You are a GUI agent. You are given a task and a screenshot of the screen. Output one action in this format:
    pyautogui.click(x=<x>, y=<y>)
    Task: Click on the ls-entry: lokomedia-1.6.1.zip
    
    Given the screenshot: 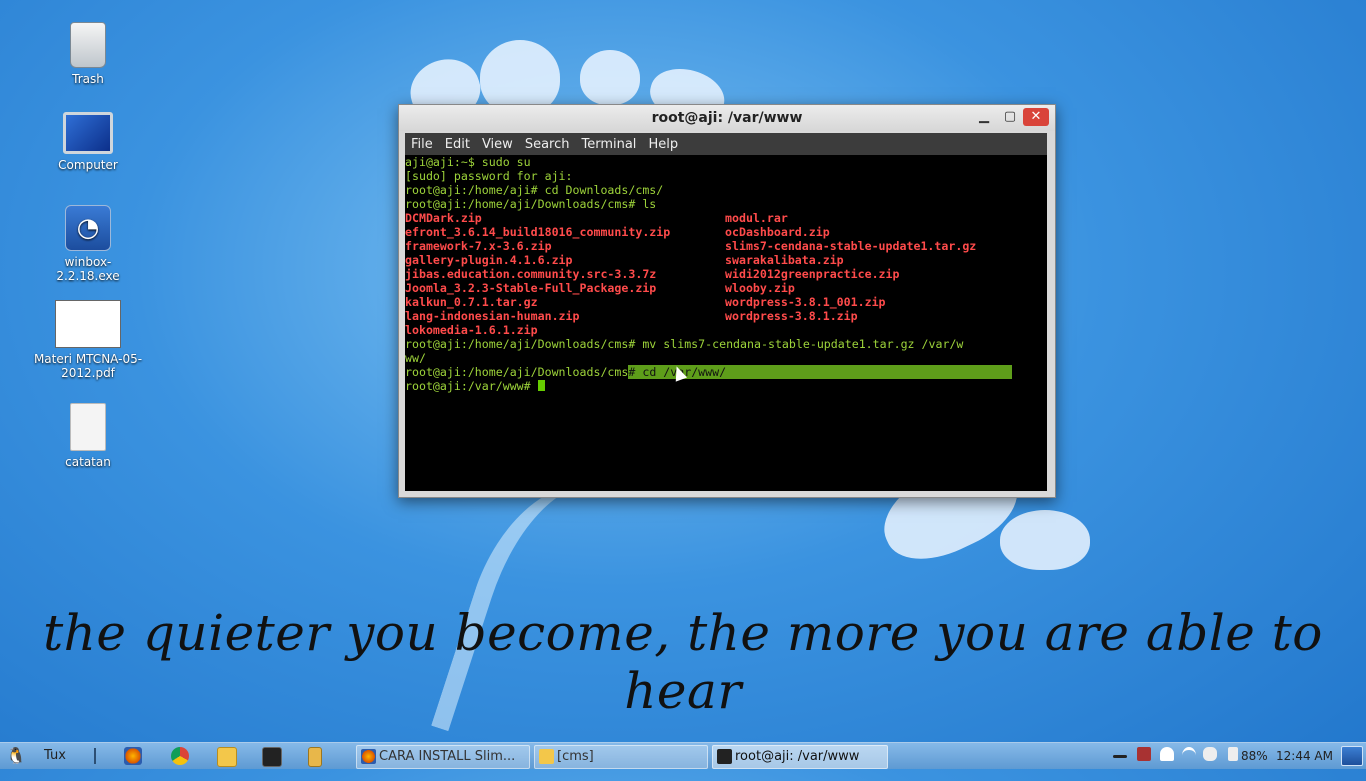 What is the action you would take?
    pyautogui.click(x=471, y=330)
    